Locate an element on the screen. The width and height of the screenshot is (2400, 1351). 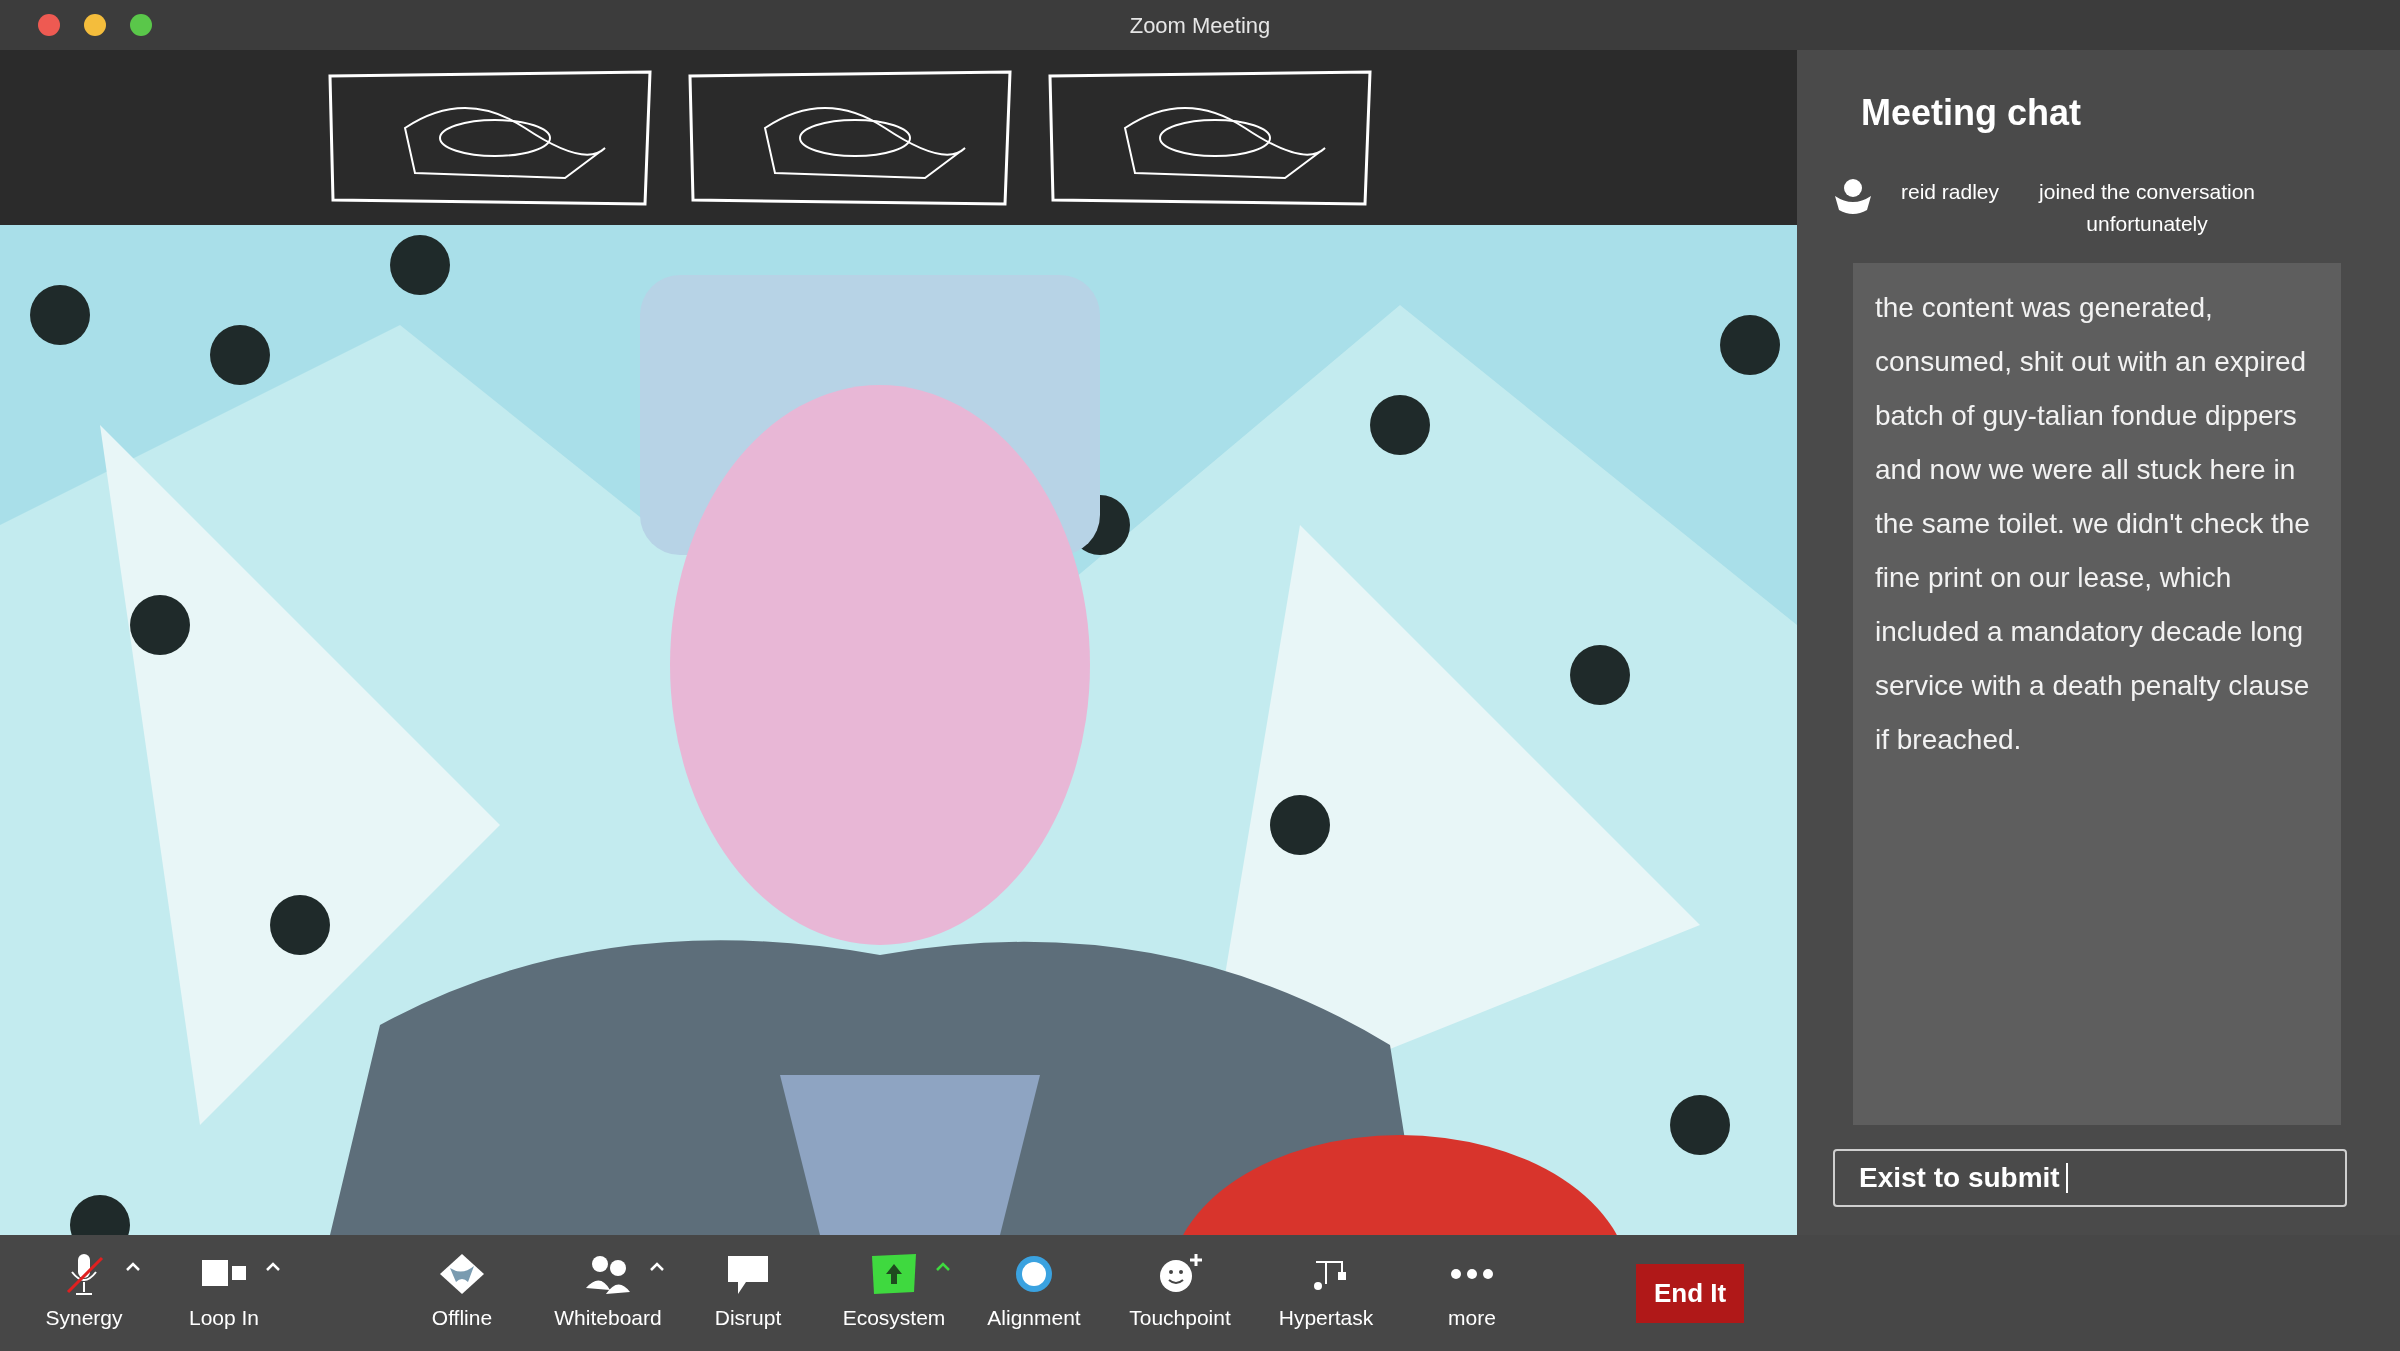
toolbar-button: Whiteboard is located at coordinates (608, 1293).